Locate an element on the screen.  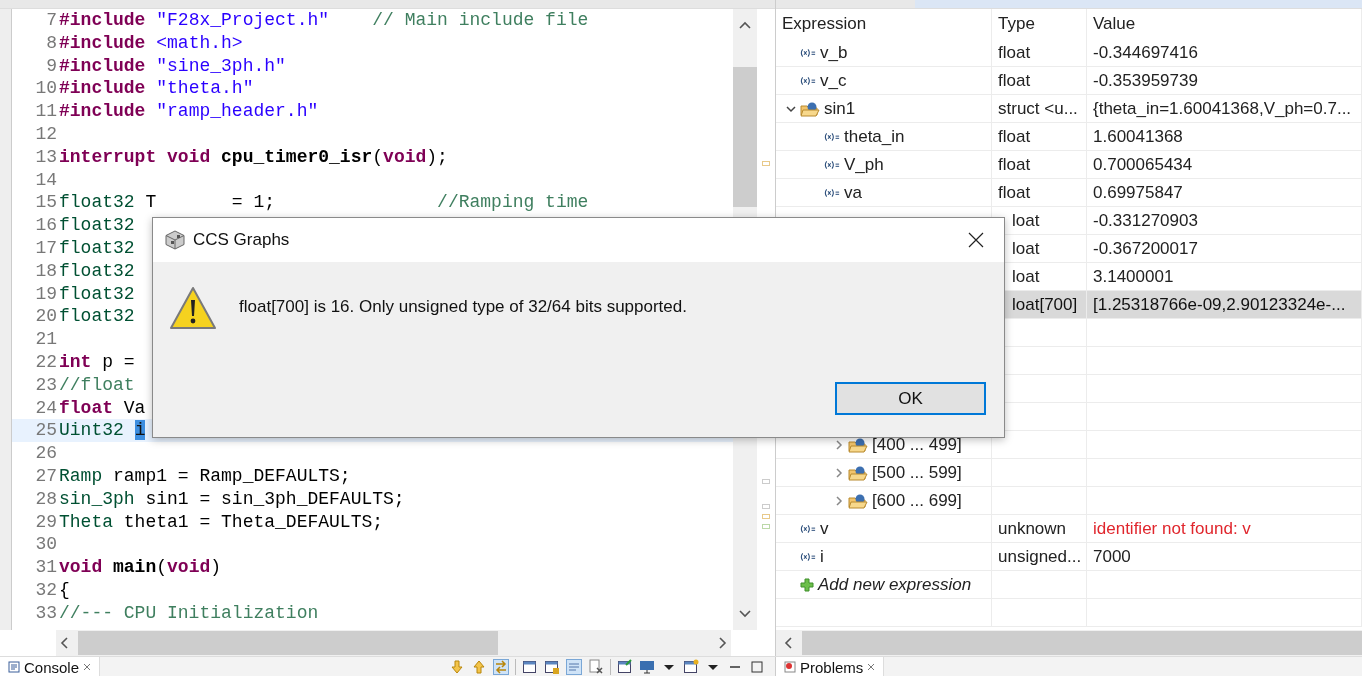
scroll-up-icon is located at coordinates (745, 25).